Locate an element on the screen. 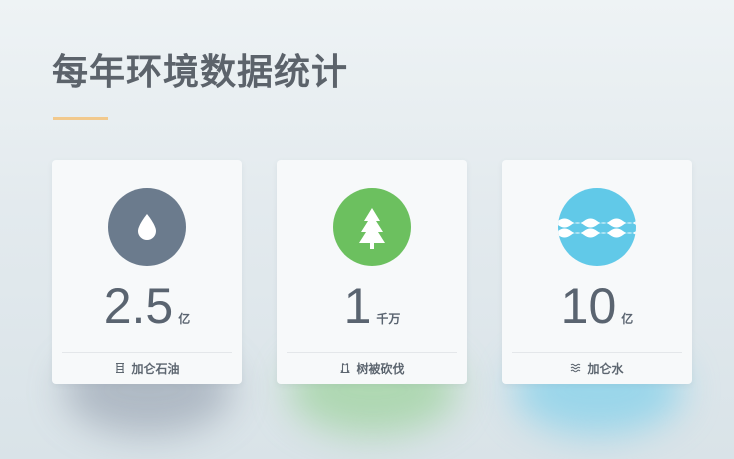 The image size is (734, 459). stat-value: 10 is located at coordinates (588, 306).